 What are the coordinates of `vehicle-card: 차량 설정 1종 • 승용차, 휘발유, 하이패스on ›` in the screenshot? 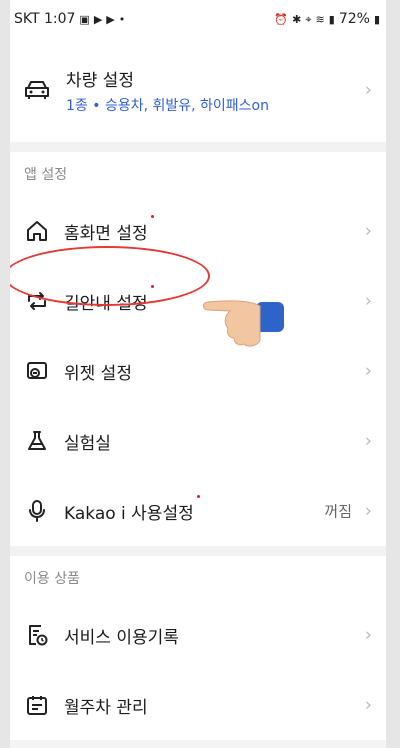 It's located at (198, 90).